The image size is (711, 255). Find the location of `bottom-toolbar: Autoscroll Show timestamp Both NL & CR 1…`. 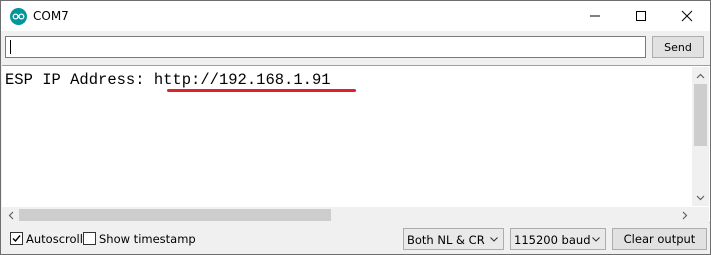

bottom-toolbar: Autoscroll Show timestamp Both NL & CR 1… is located at coordinates (355, 239).